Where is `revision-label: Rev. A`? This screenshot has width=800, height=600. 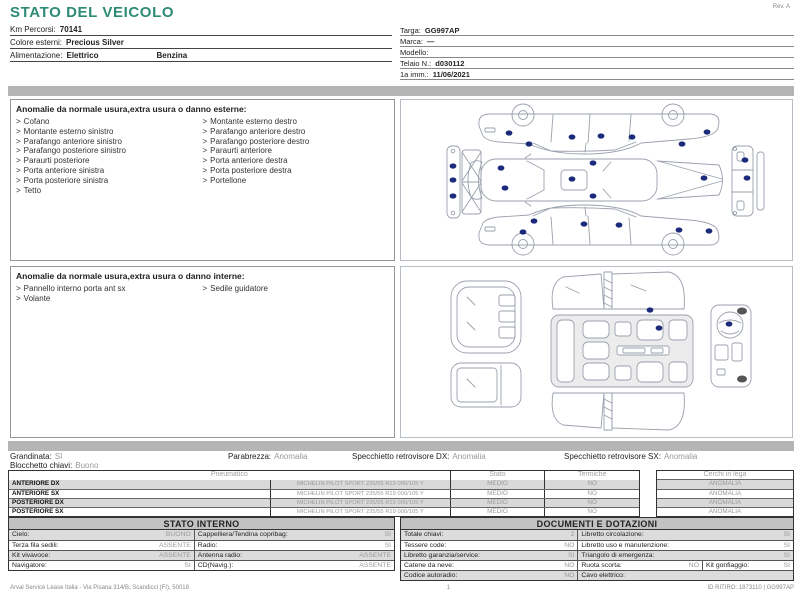 revision-label: Rev. A is located at coordinates (781, 7).